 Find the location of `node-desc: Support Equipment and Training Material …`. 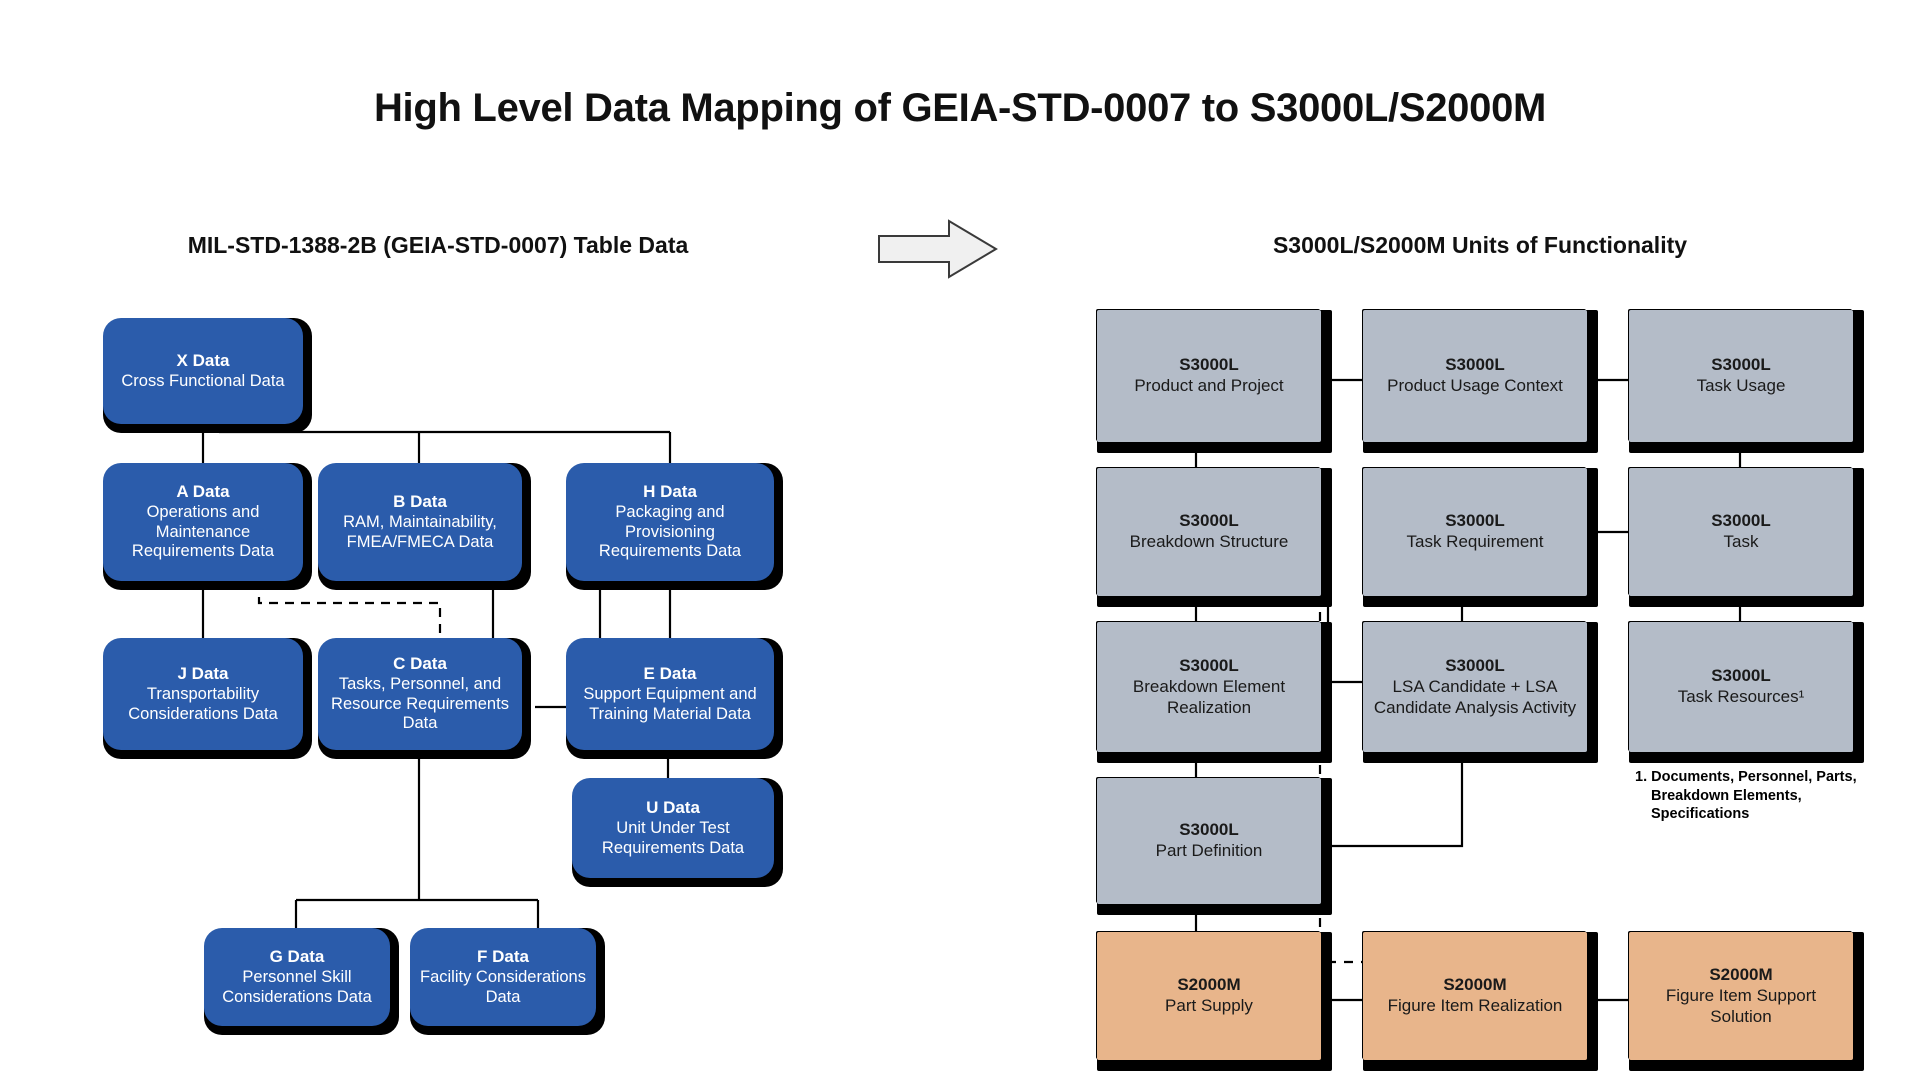

node-desc: Support Equipment and Training Material … is located at coordinates (670, 703).